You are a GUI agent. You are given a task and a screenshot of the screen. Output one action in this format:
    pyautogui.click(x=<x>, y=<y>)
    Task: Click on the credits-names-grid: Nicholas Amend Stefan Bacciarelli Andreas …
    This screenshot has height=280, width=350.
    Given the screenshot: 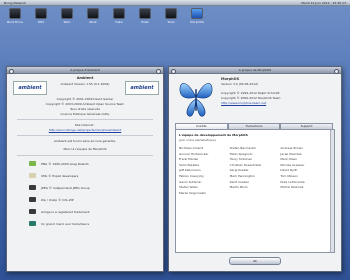 What is the action you would take?
    pyautogui.click(x=253, y=170)
    